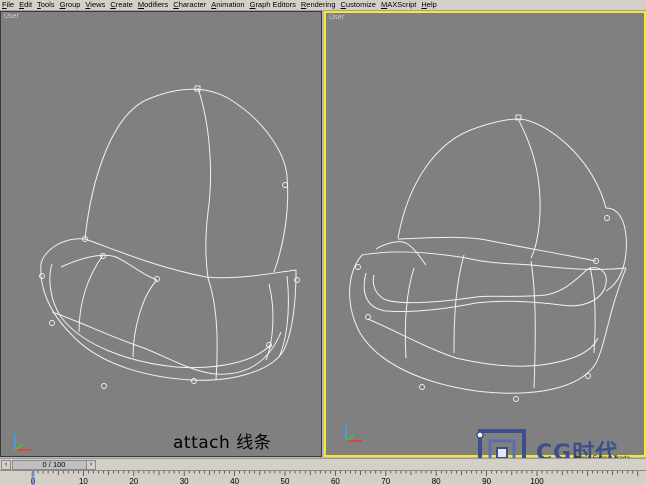 The width and height of the screenshot is (646, 485). Describe the element at coordinates (353, 433) in the screenshot. I see `axis-tripod-right-icon` at that location.